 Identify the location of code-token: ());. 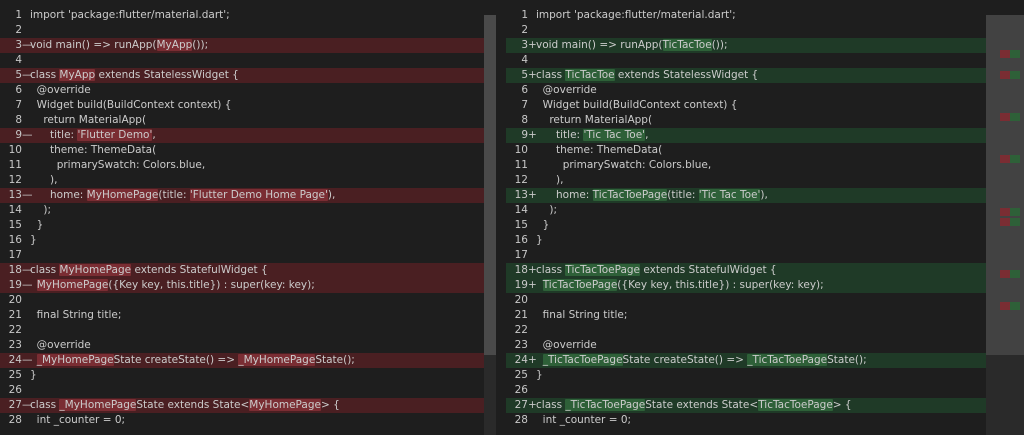
(719, 45).